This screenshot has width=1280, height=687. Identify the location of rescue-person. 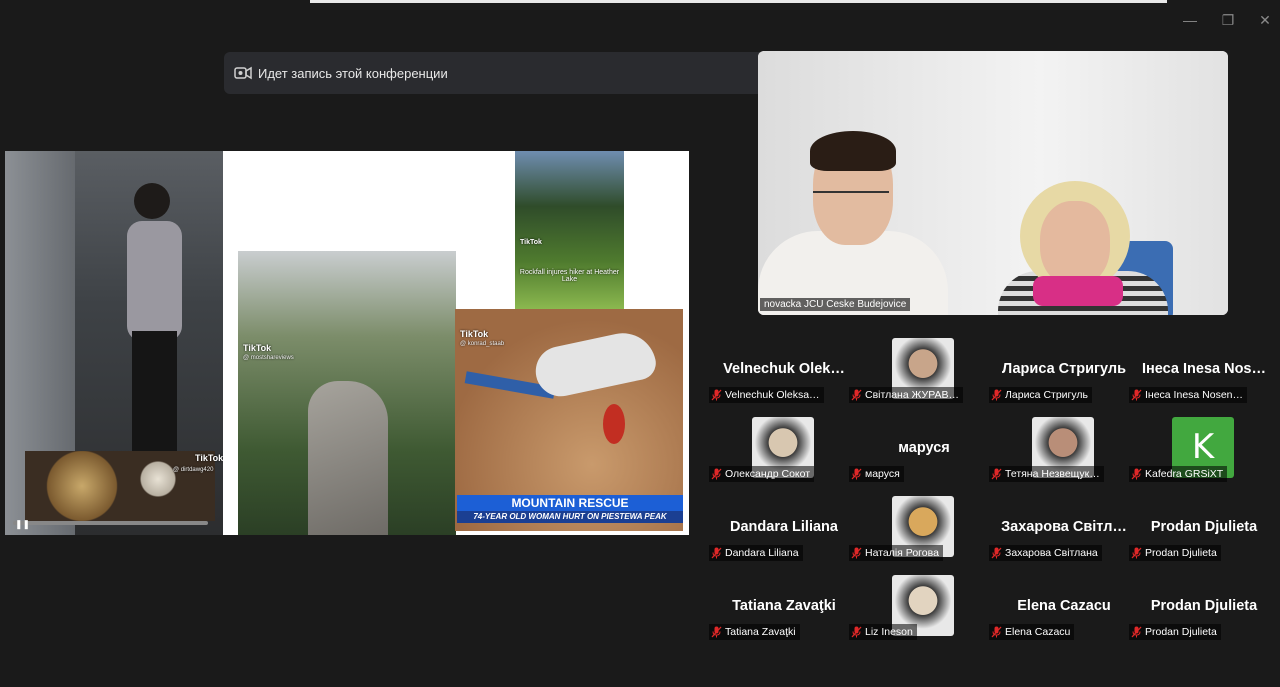
(614, 424).